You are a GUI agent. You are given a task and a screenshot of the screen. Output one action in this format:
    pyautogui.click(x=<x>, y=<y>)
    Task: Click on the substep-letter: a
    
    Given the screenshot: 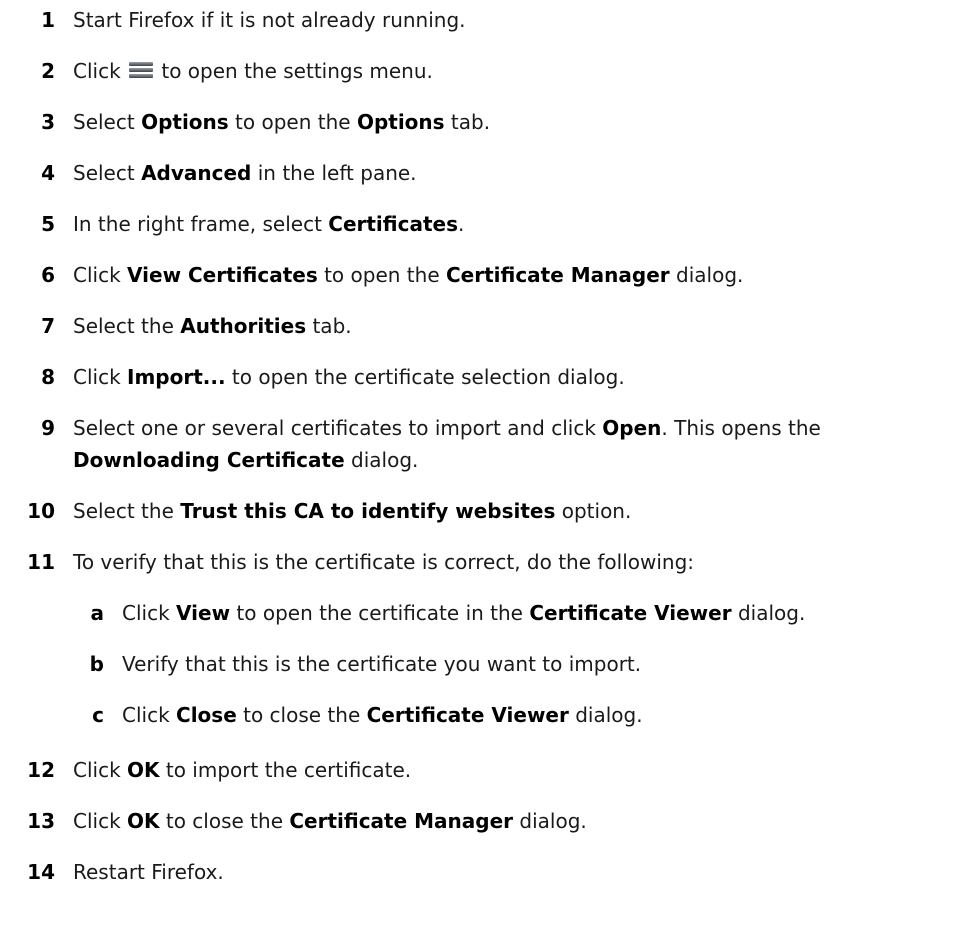 What is the action you would take?
    pyautogui.click(x=97, y=613)
    